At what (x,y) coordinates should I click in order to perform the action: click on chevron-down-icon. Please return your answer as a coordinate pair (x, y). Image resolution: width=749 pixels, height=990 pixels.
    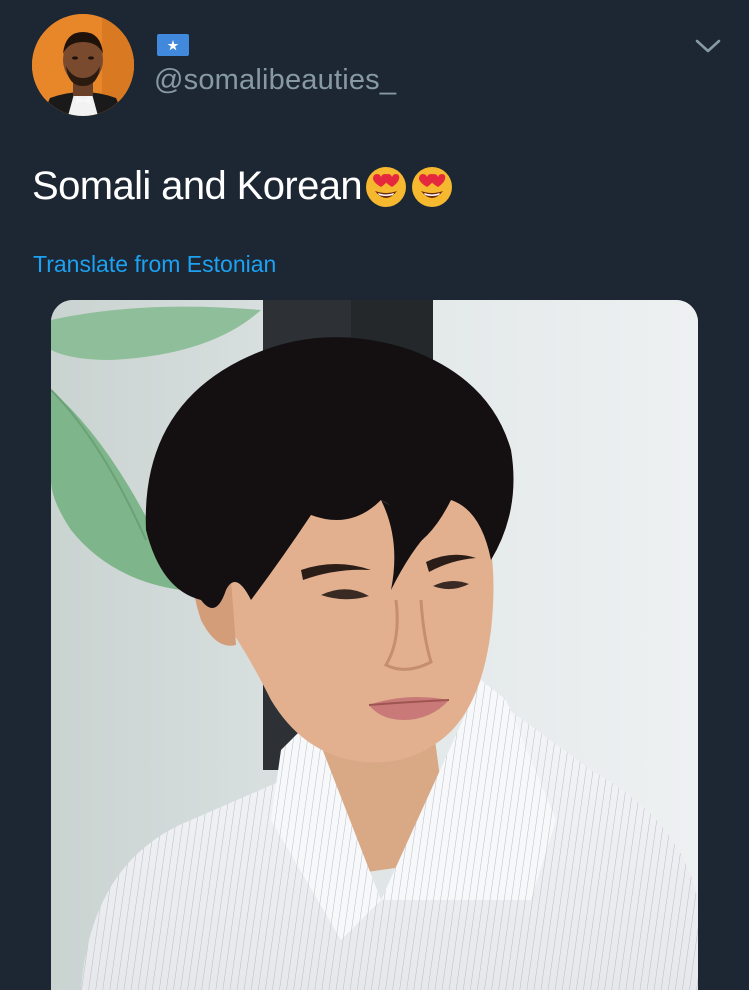
    Looking at the image, I should click on (708, 46).